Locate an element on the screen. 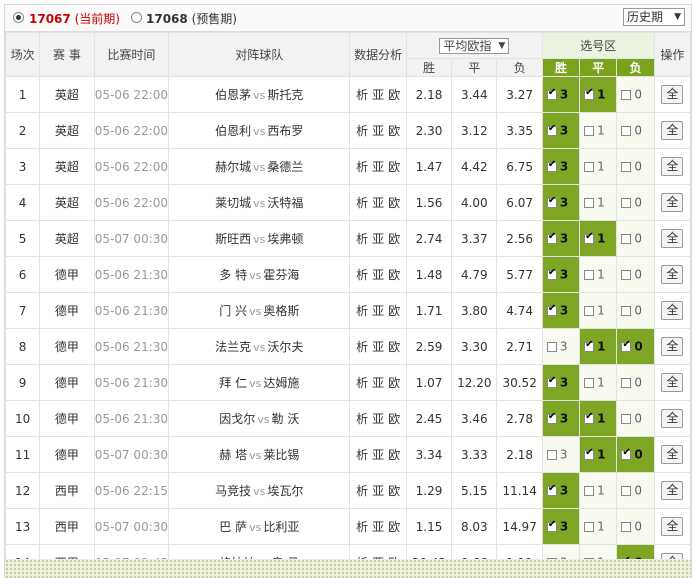 The height and width of the screenshot is (578, 694). away-team: 斯托克 is located at coordinates (285, 95).